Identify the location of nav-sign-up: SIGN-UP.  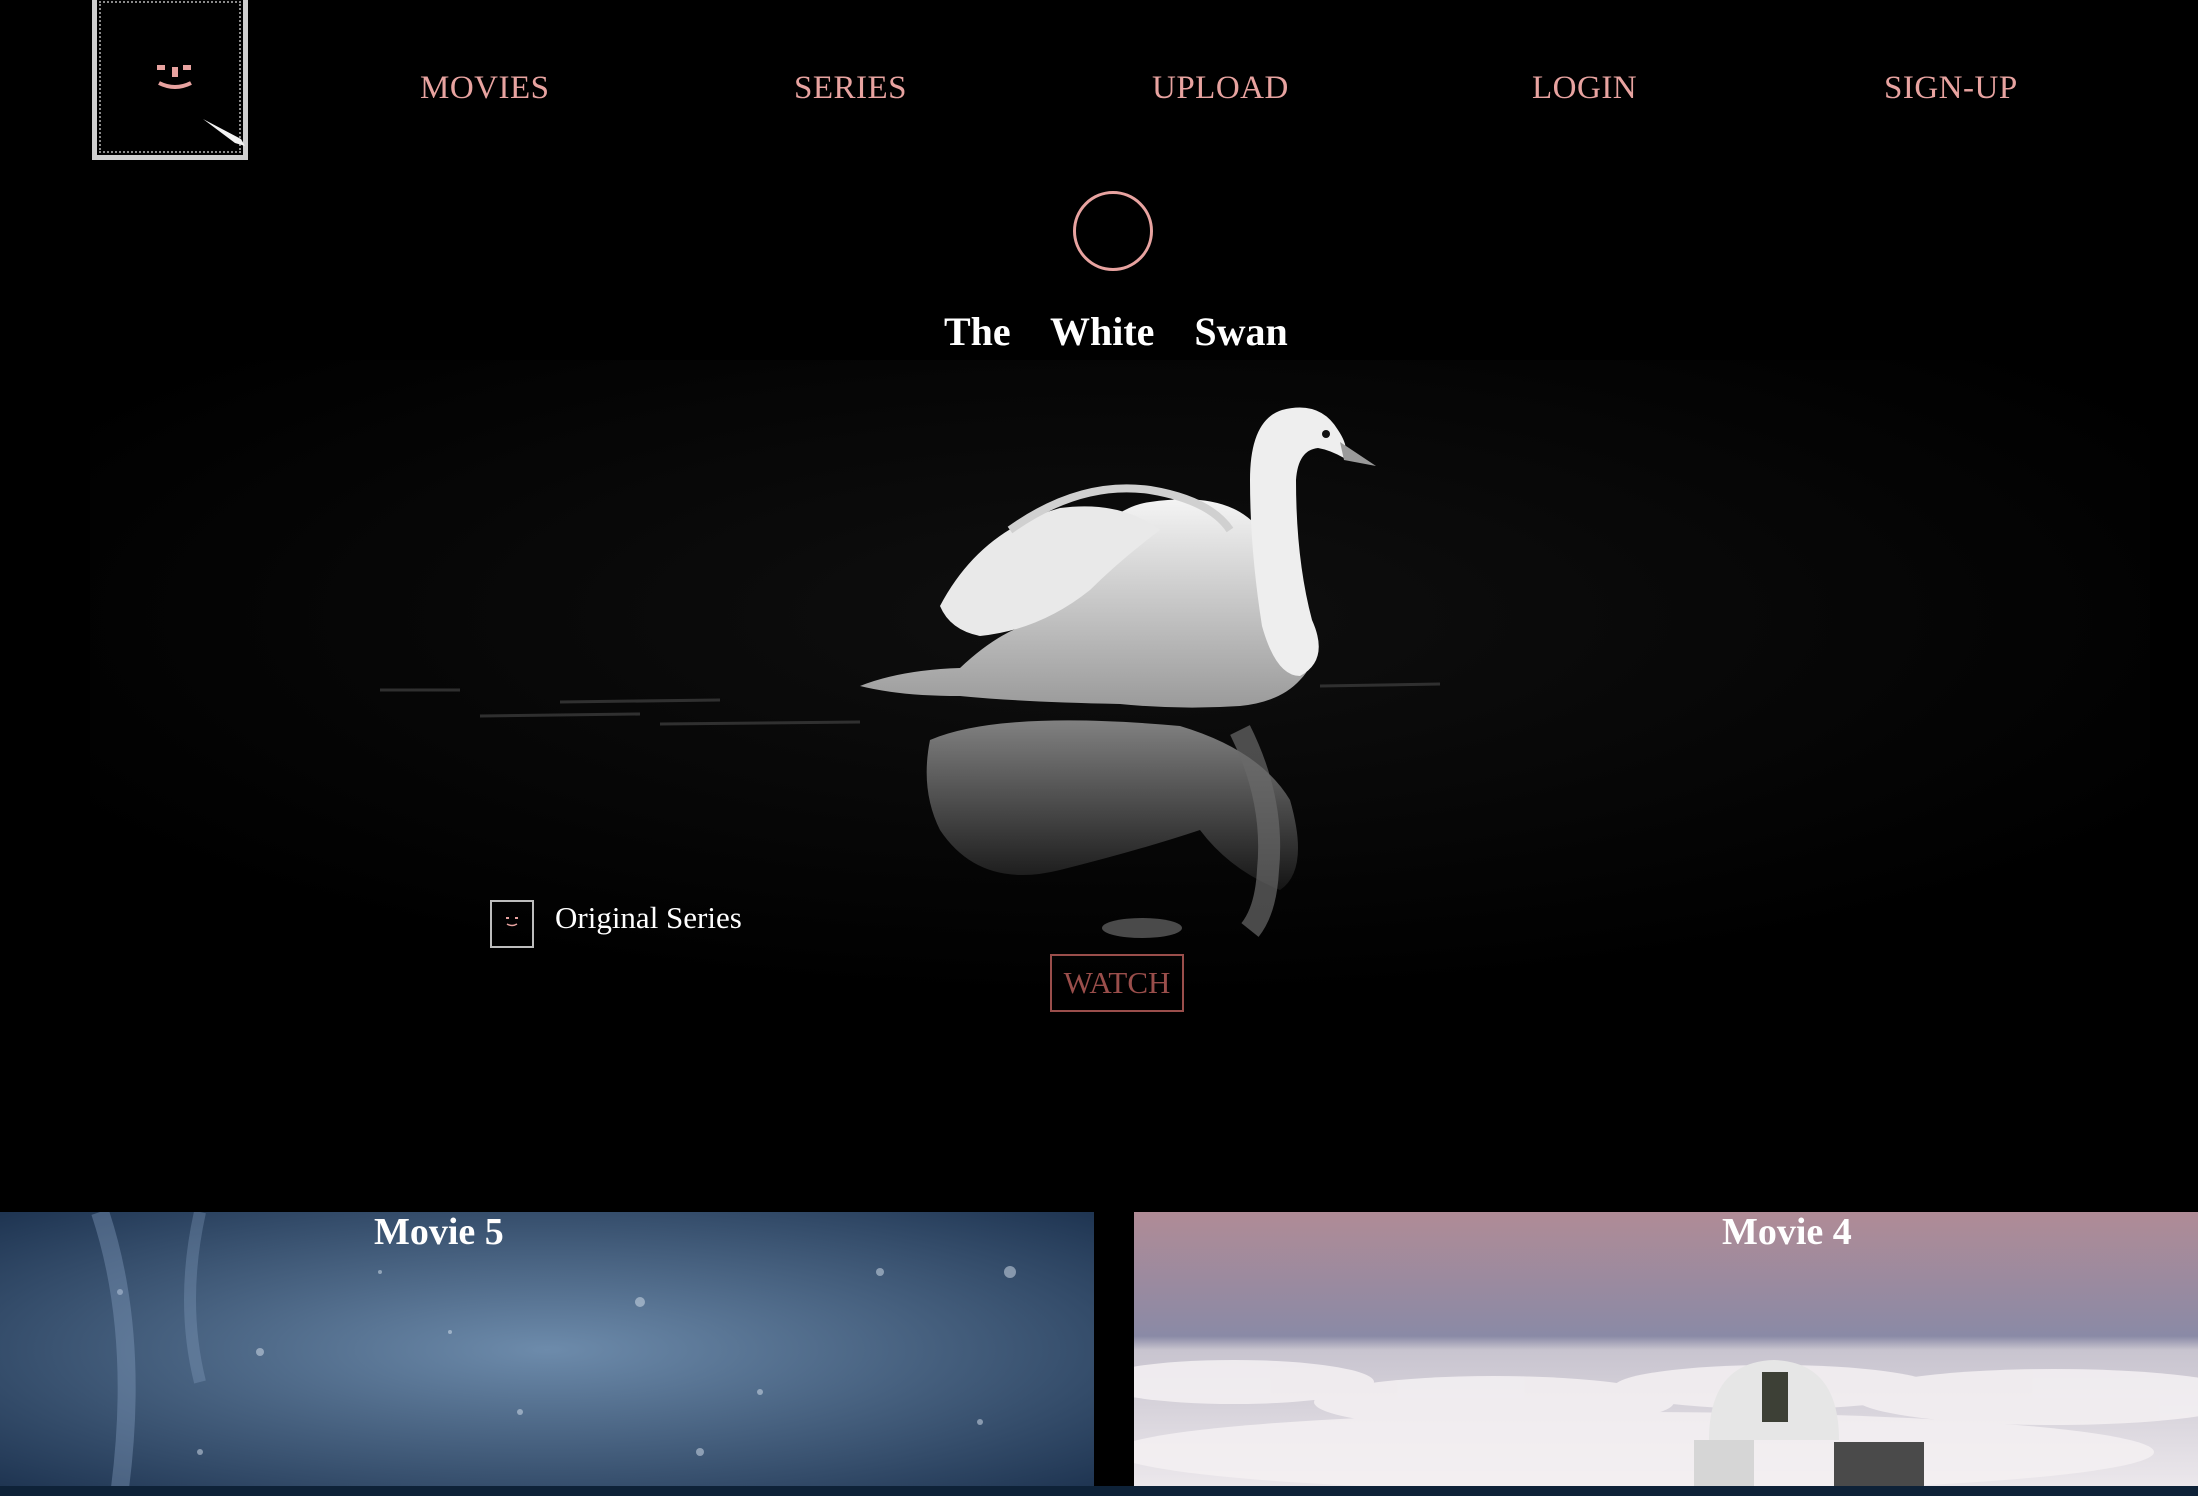
(1951, 88).